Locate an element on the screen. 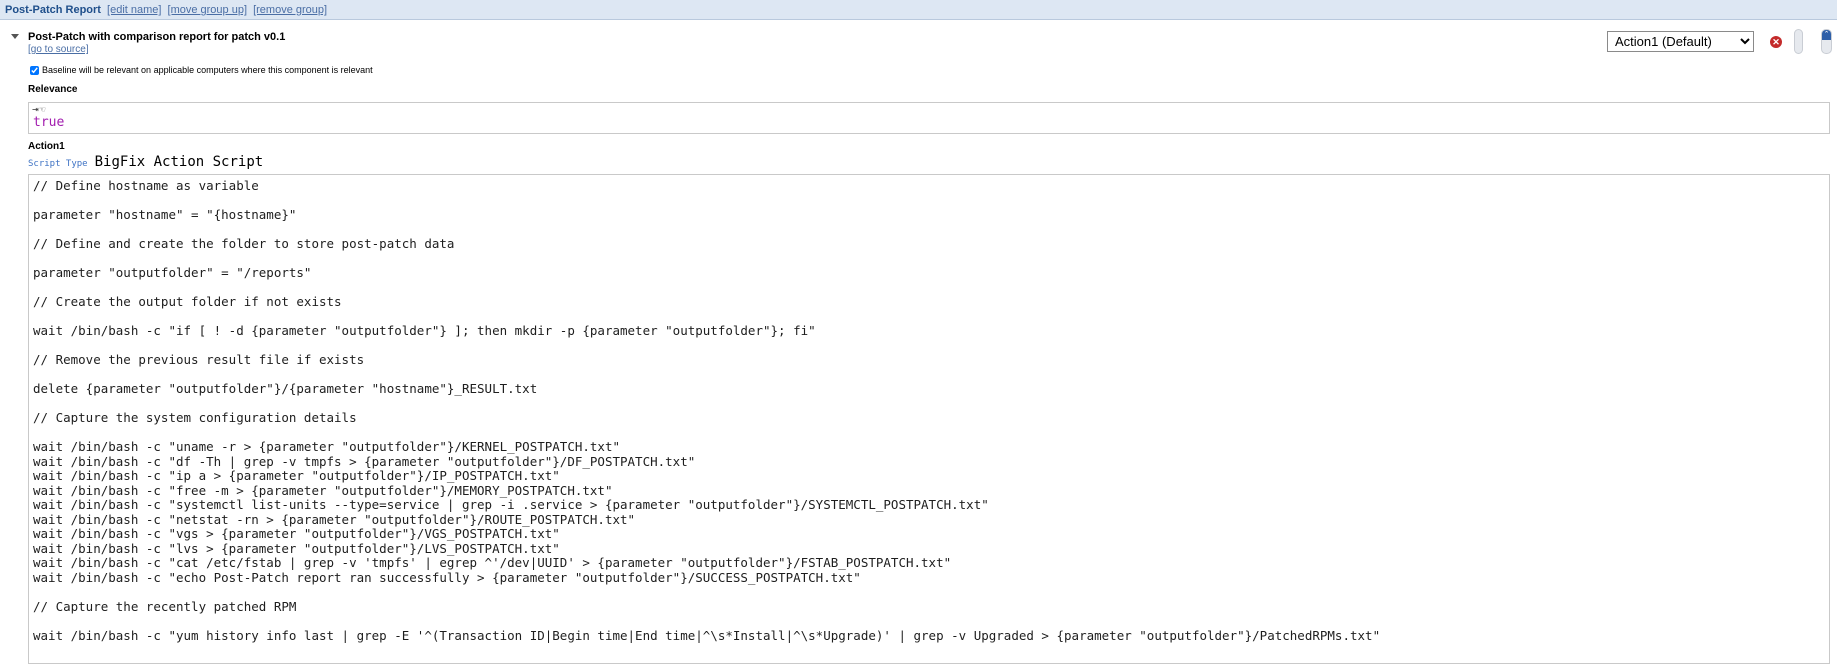 The height and width of the screenshot is (664, 1837). script-type-value: BigFix Action Script is located at coordinates (179, 162).